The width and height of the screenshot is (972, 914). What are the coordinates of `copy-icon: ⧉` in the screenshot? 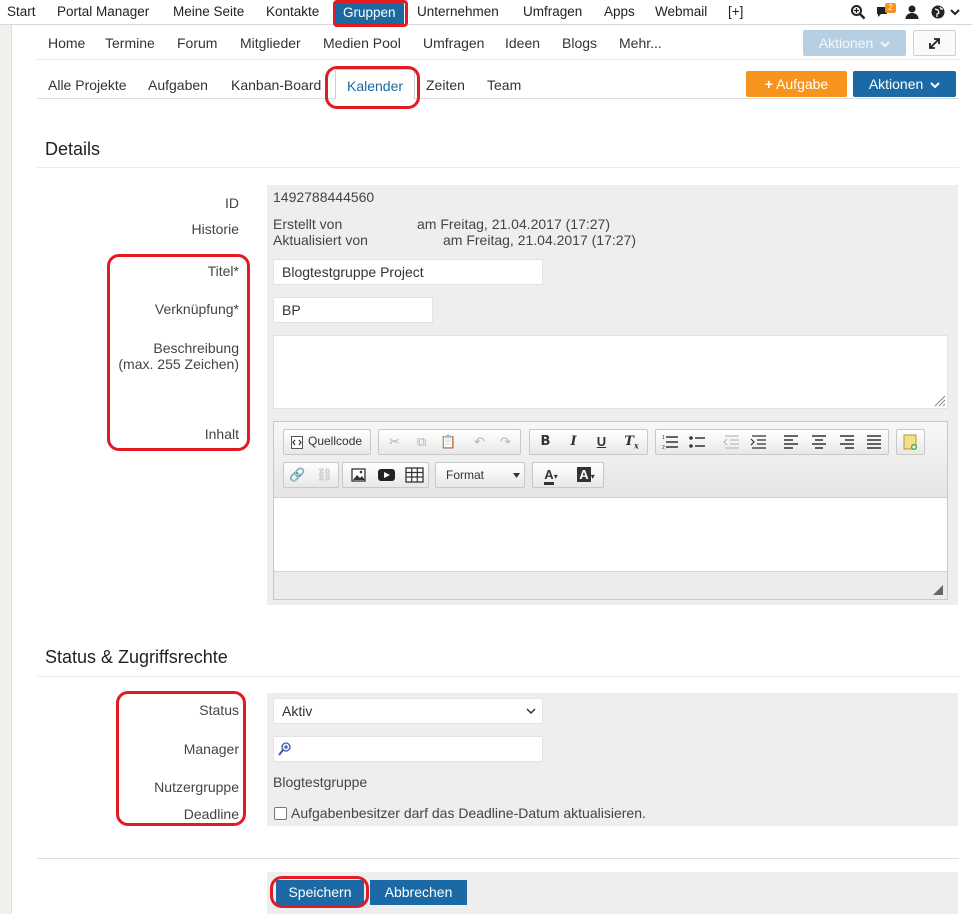 It's located at (421, 442).